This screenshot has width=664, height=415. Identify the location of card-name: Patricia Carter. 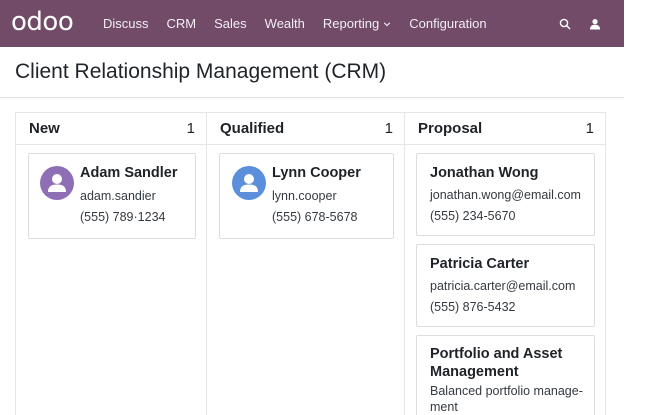
(480, 264).